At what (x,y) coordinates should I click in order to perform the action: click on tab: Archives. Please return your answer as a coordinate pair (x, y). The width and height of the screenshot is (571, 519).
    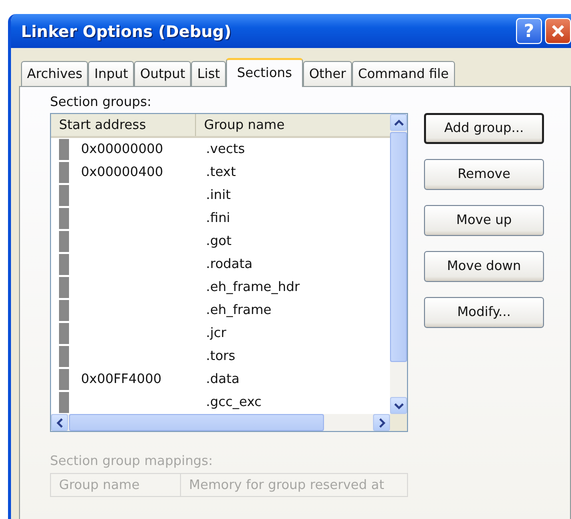
    Looking at the image, I should click on (54, 73).